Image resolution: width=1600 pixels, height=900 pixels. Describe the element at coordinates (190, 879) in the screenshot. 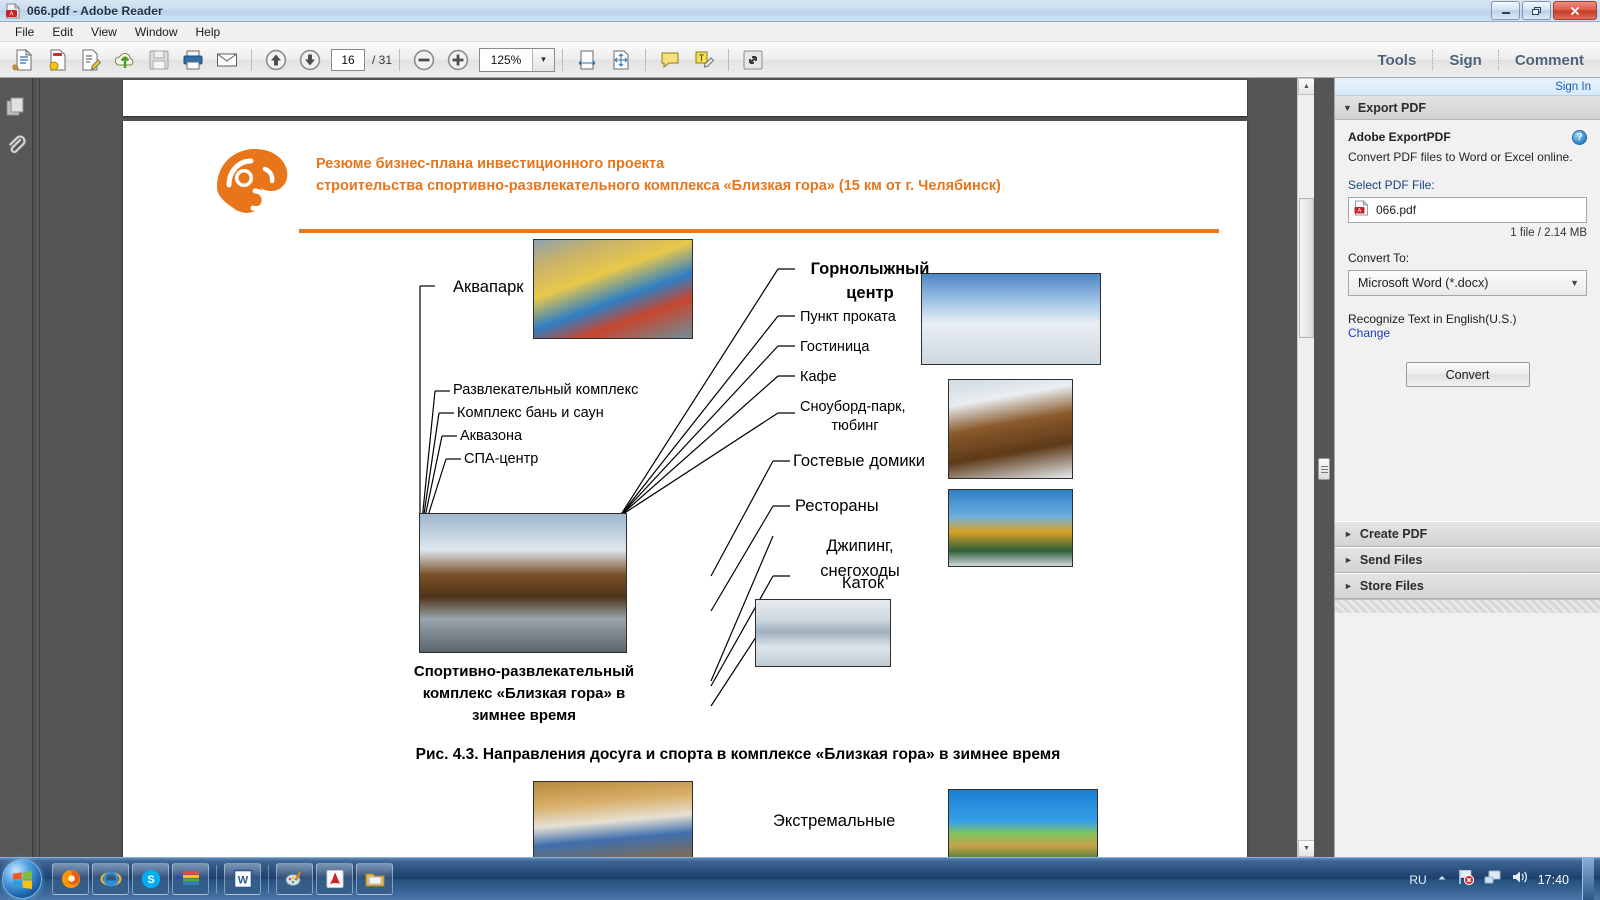

I see `winrar-icon` at that location.